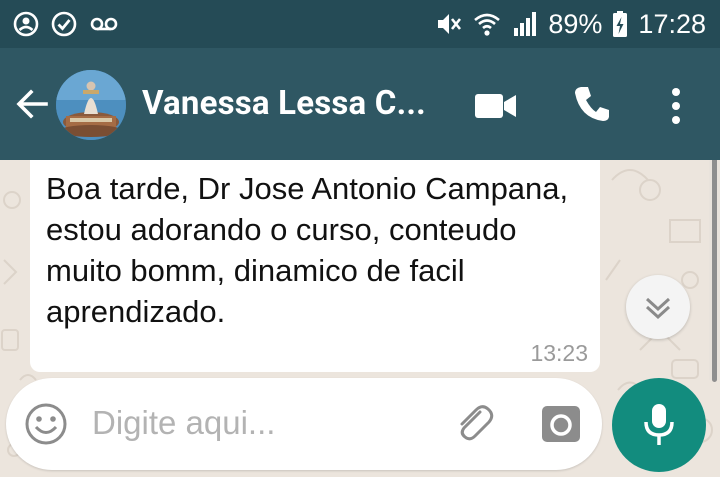 This screenshot has width=720, height=477. What do you see at coordinates (474, 424) in the screenshot?
I see `attach-icon` at bounding box center [474, 424].